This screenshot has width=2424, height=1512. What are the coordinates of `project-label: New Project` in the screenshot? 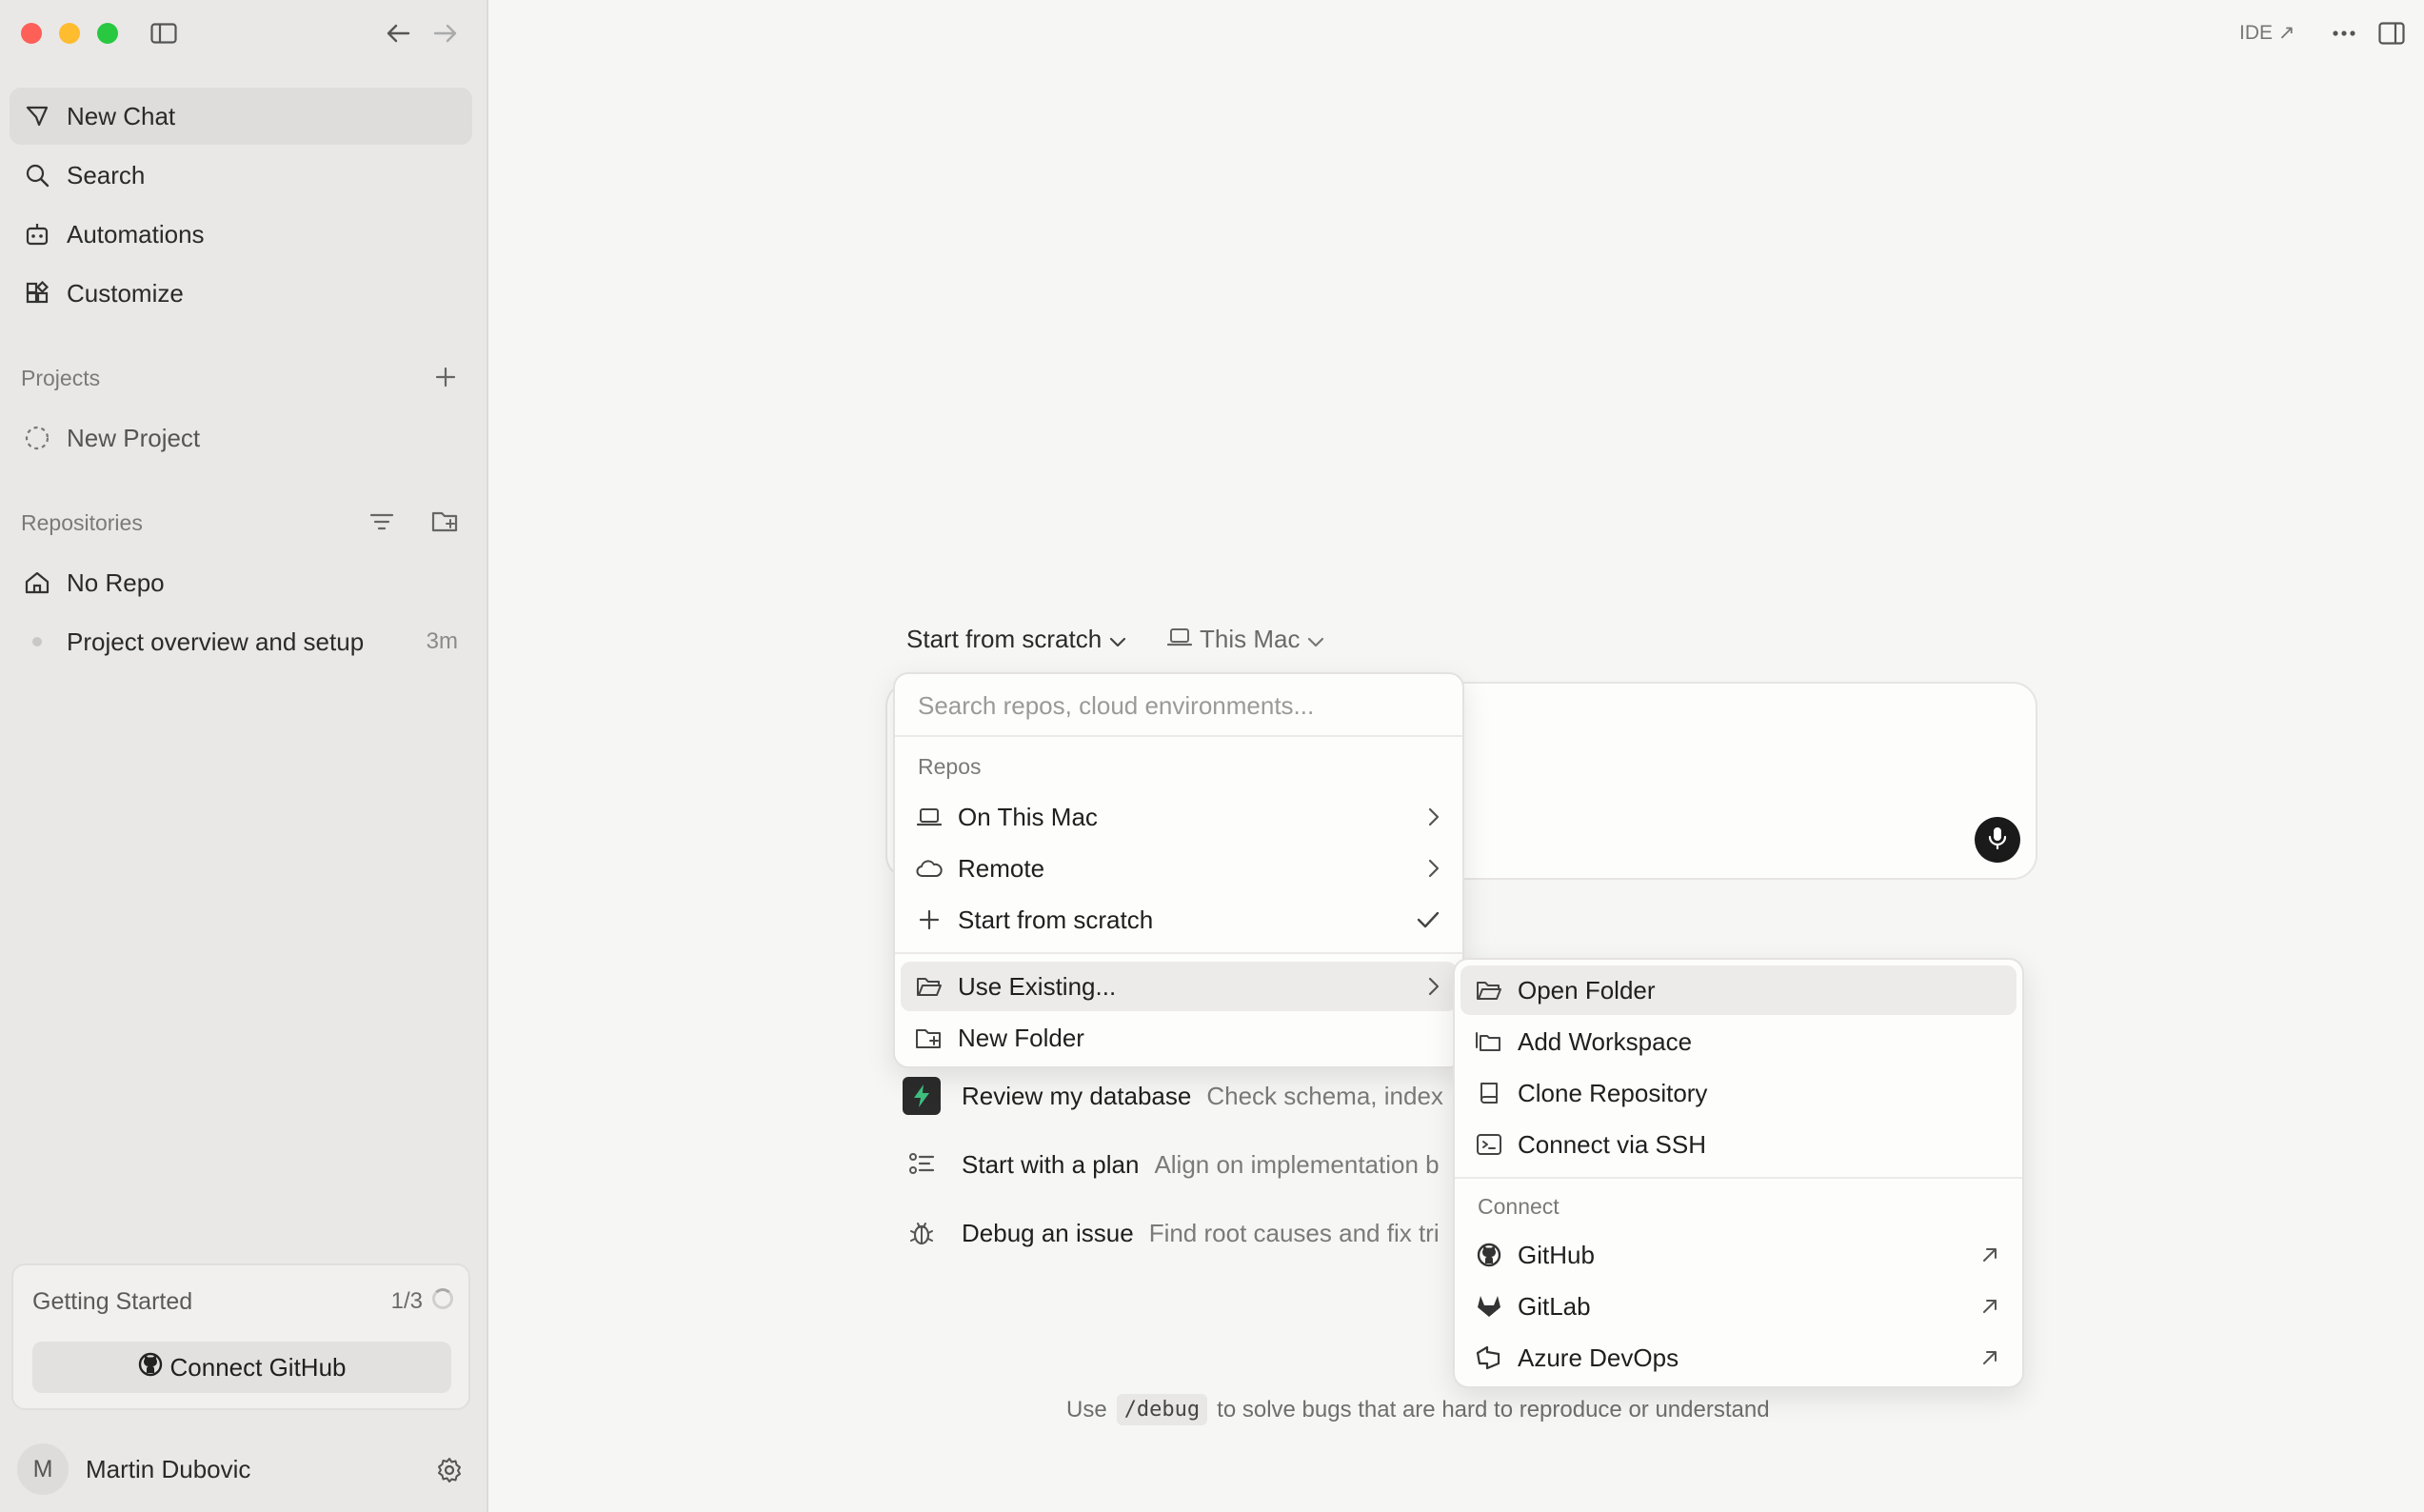 It's located at (134, 437).